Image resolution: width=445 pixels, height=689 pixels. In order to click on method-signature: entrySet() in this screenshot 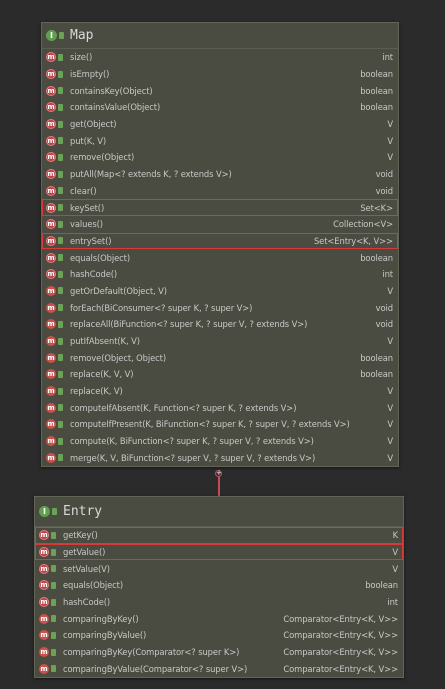, I will do `click(91, 240)`.